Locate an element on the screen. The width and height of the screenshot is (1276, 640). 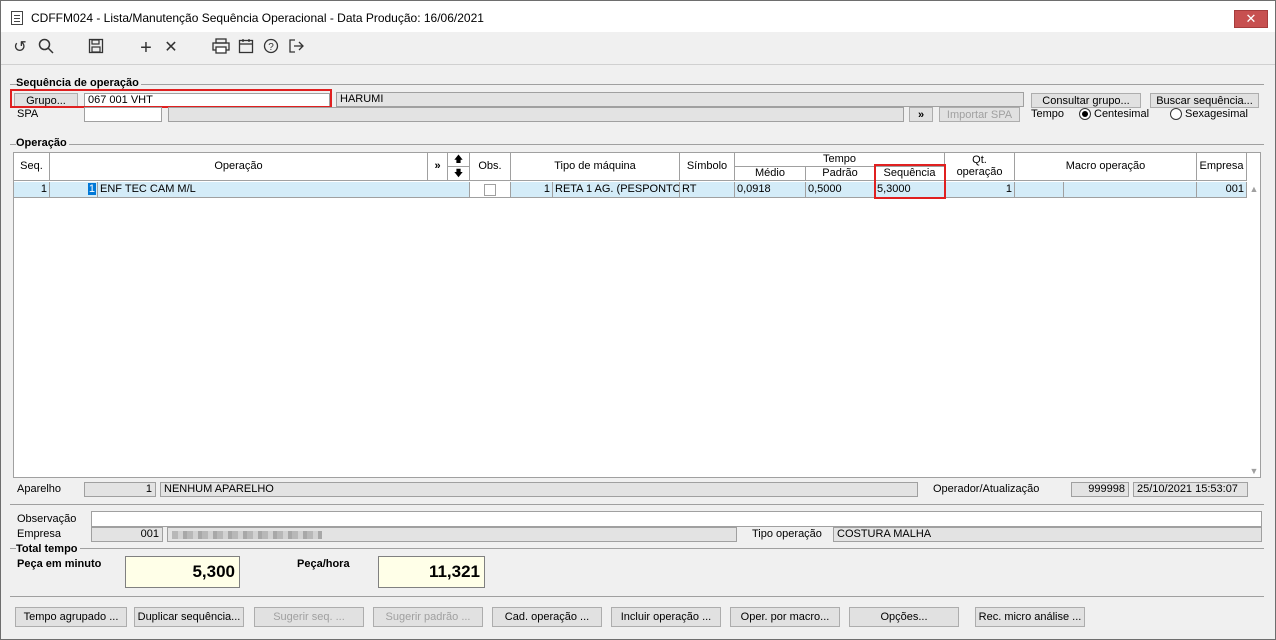
col-header-medio: Médio is located at coordinates (770, 174).